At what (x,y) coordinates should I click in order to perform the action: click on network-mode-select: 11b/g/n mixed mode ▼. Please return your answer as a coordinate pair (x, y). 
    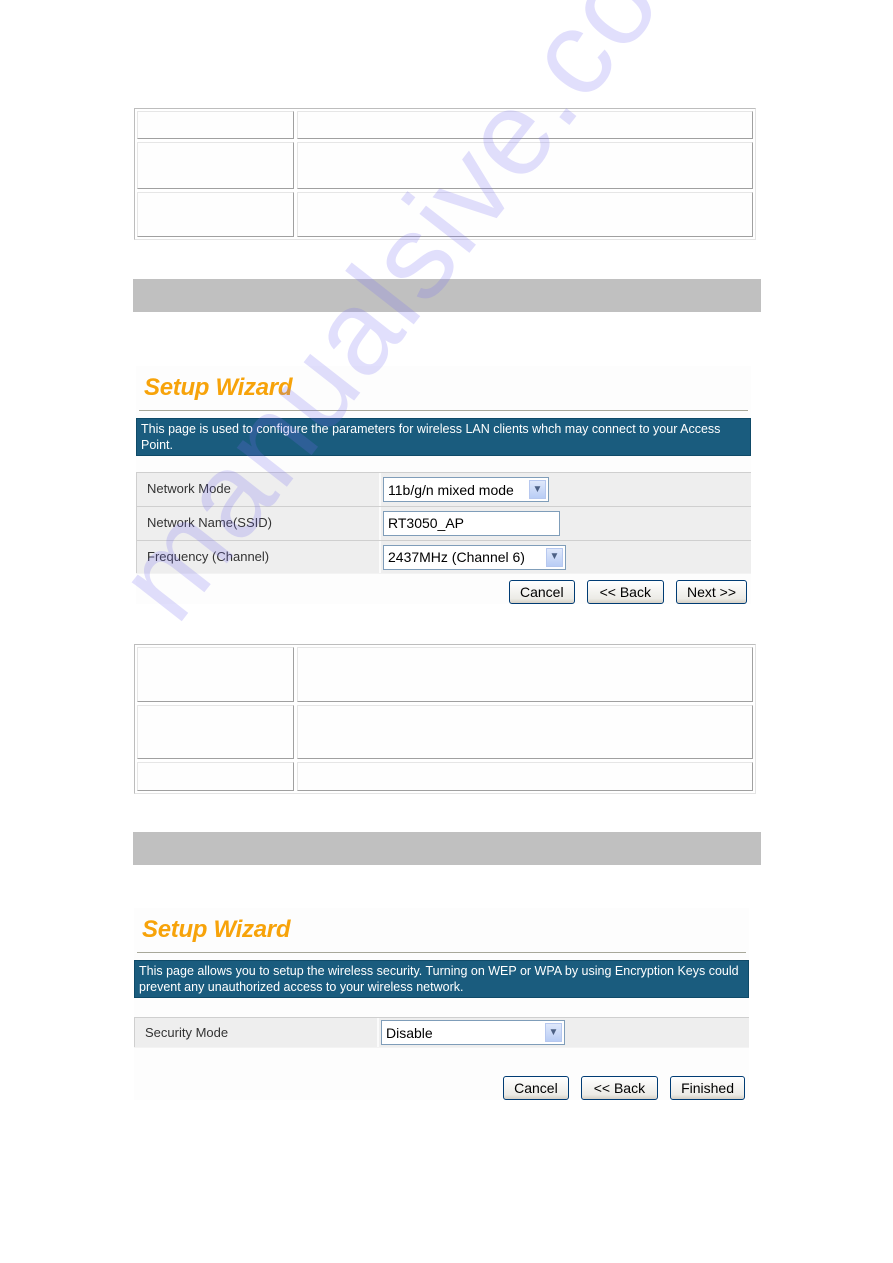
    Looking at the image, I should click on (466, 489).